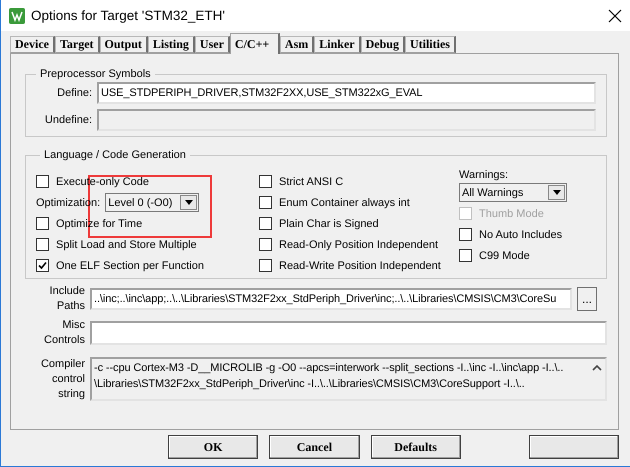  What do you see at coordinates (348, 379) in the screenshot?
I see `text-area: -c --cpu Cortex-M3 -D__MICROLIB -g -O0 --apcs=interwork --split_sections -I..\inc -I..\inc\app -I..\.. \Libraries\STM32F2xx_StdPeriph_Driver\inc -I..\..\Libraries\CMSIS\CM3\CoreSupport -I..\..` at bounding box center [348, 379].